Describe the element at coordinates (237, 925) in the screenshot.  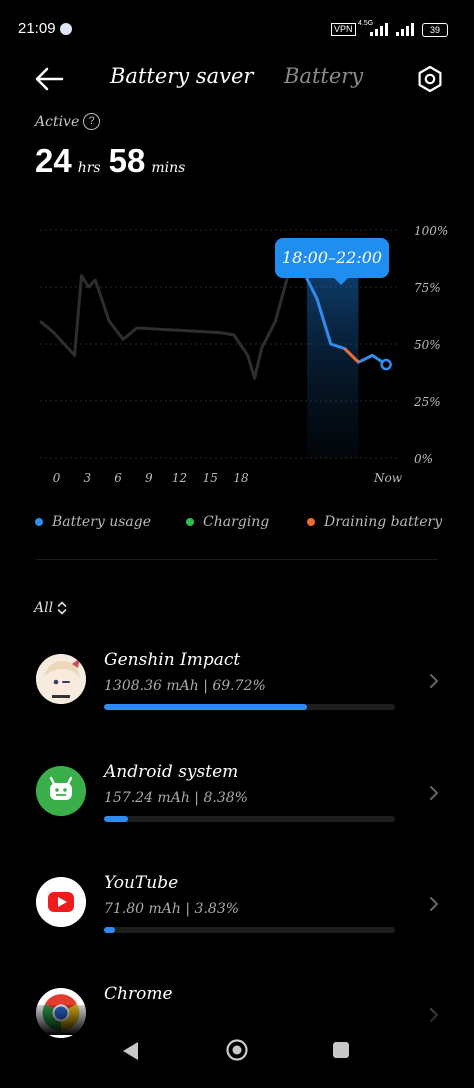
I see `app-row-youtube: YouTube 71.80 mAh | 3.83%` at that location.